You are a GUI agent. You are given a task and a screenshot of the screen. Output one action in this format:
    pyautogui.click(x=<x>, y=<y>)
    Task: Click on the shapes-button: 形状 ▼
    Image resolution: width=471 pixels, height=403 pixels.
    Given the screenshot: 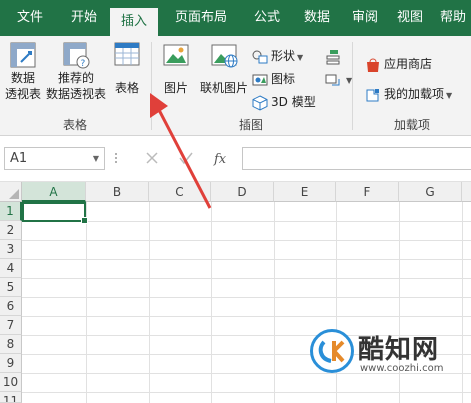 What is the action you would take?
    pyautogui.click(x=277, y=56)
    